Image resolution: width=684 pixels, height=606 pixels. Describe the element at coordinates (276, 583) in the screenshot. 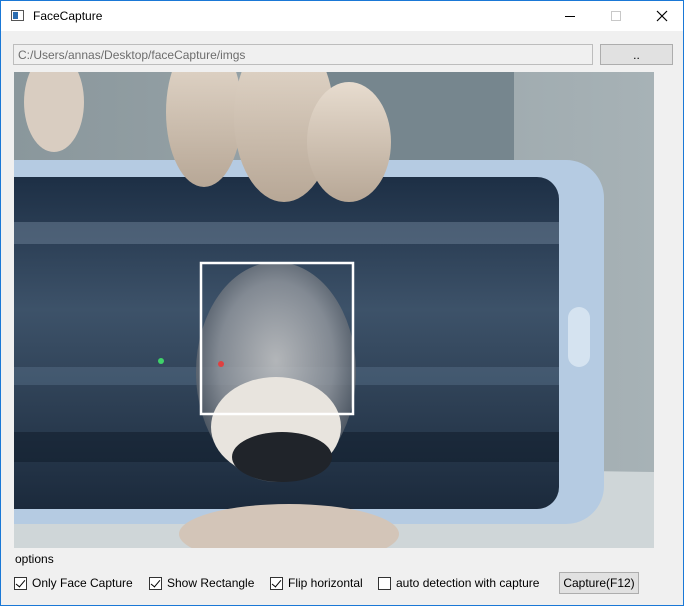

I see `flip-horizontal-checkbox` at that location.